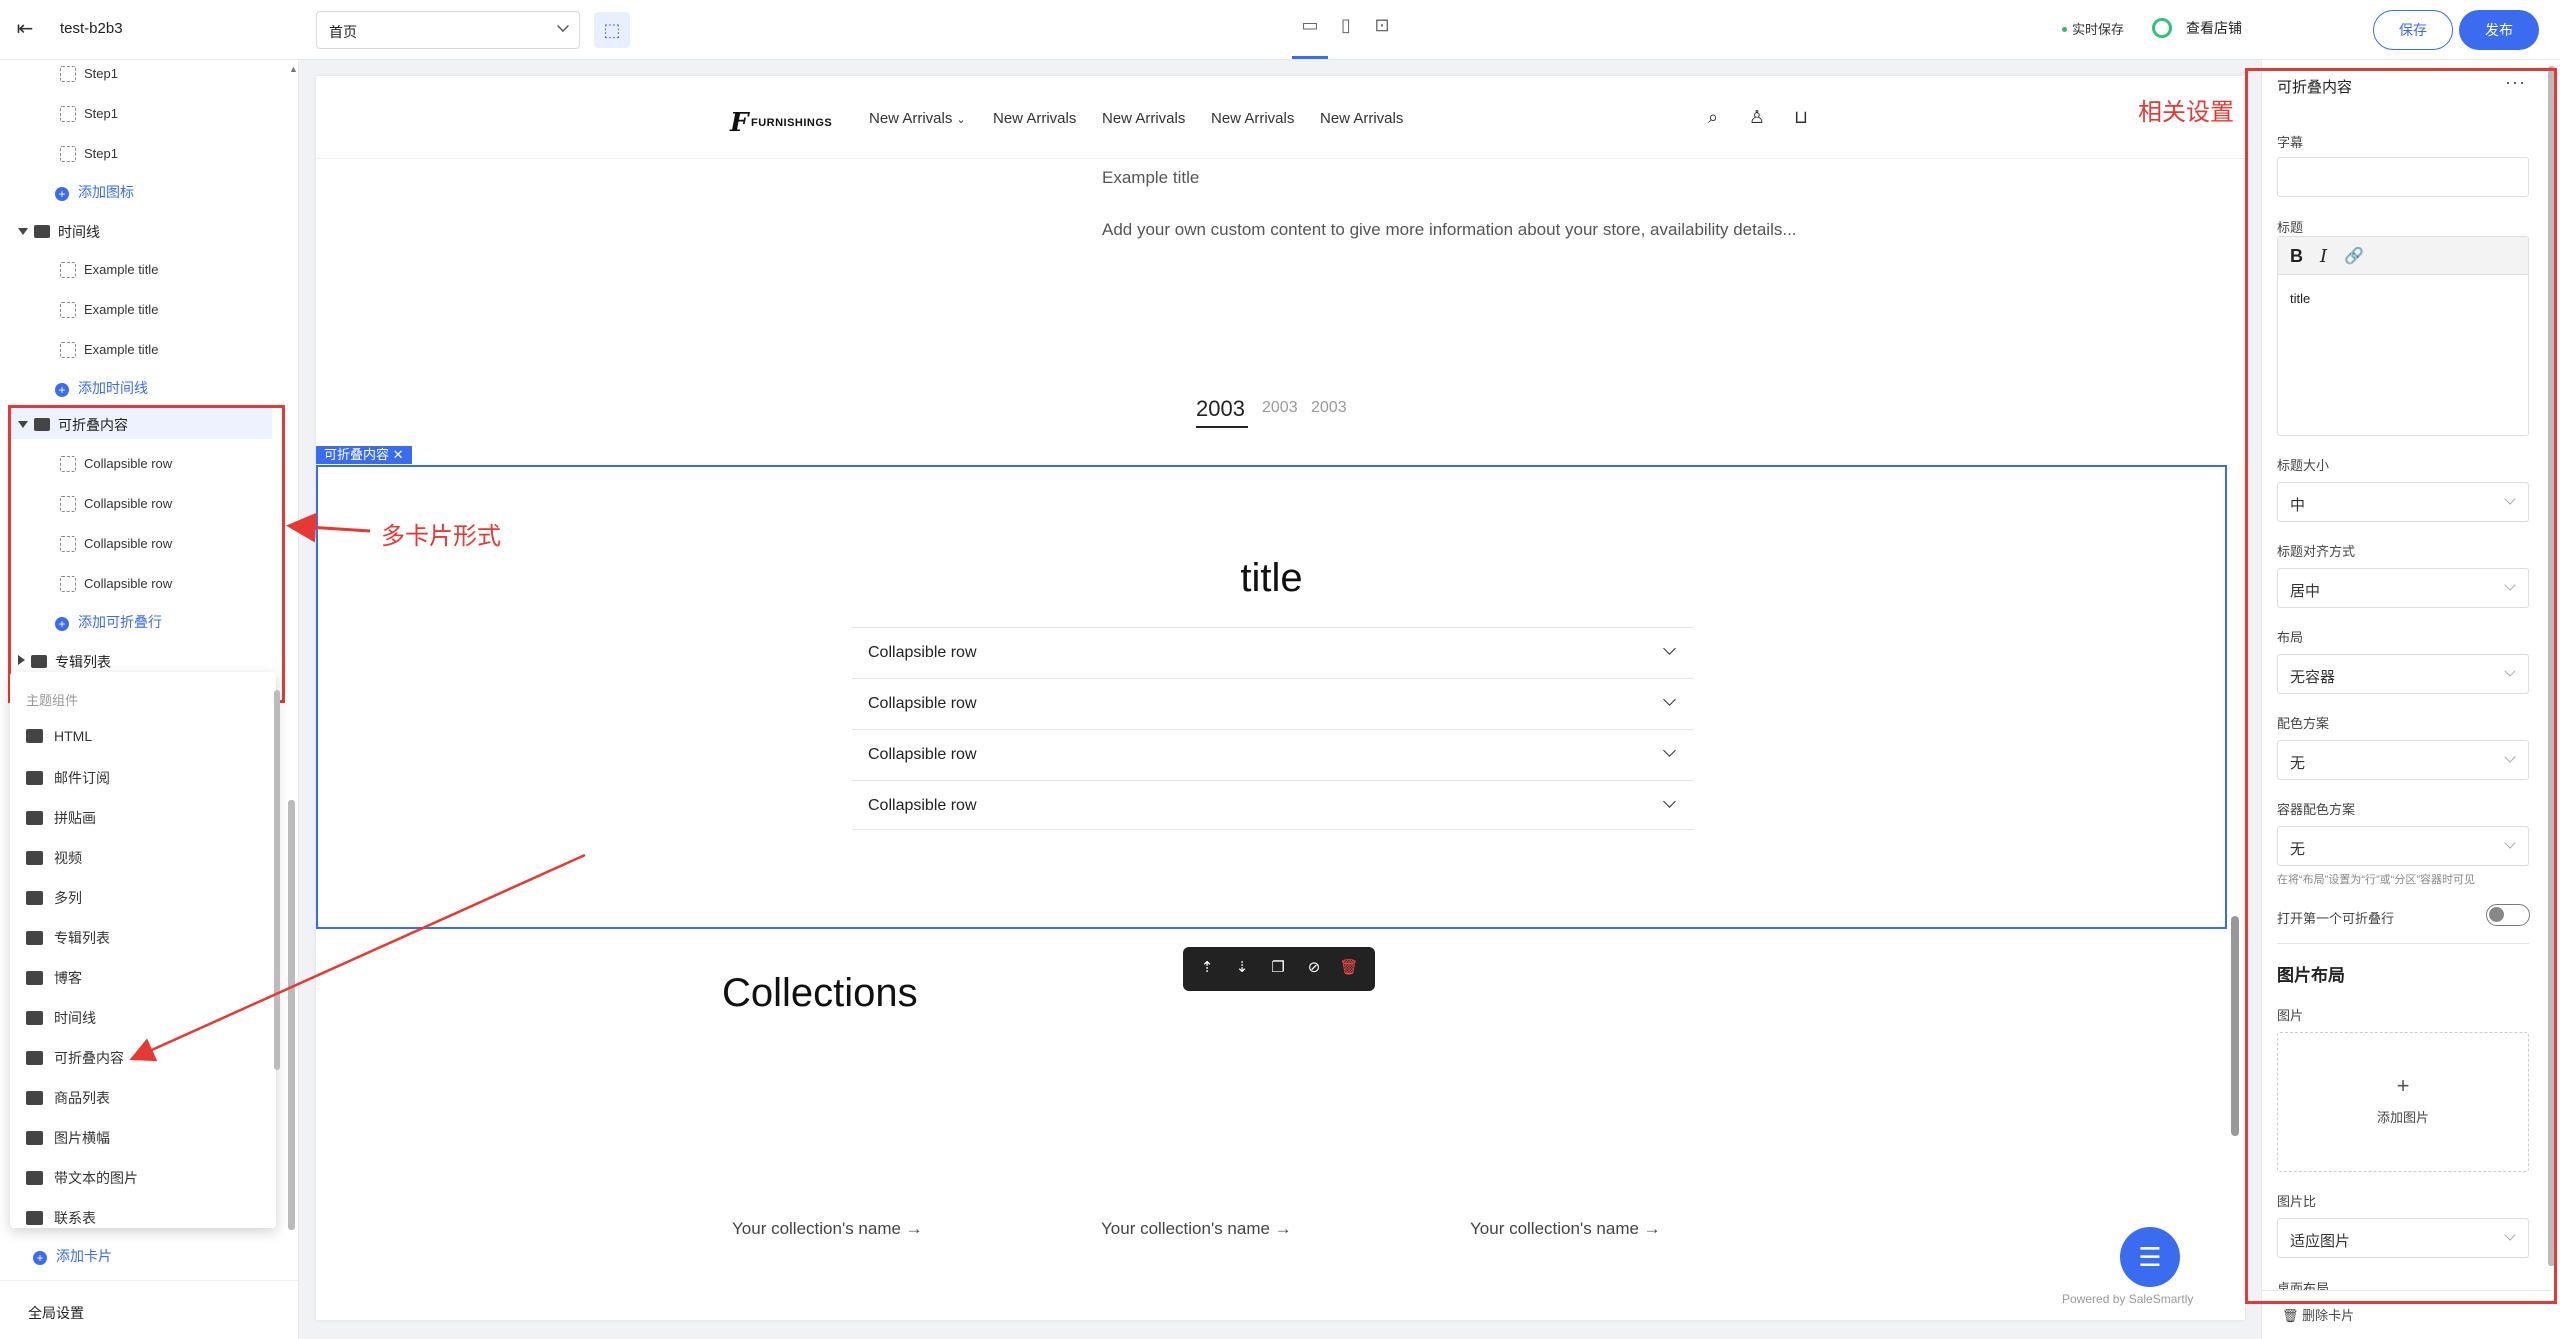  Describe the element at coordinates (2064, 29) in the screenshot. I see `status-dot` at that location.